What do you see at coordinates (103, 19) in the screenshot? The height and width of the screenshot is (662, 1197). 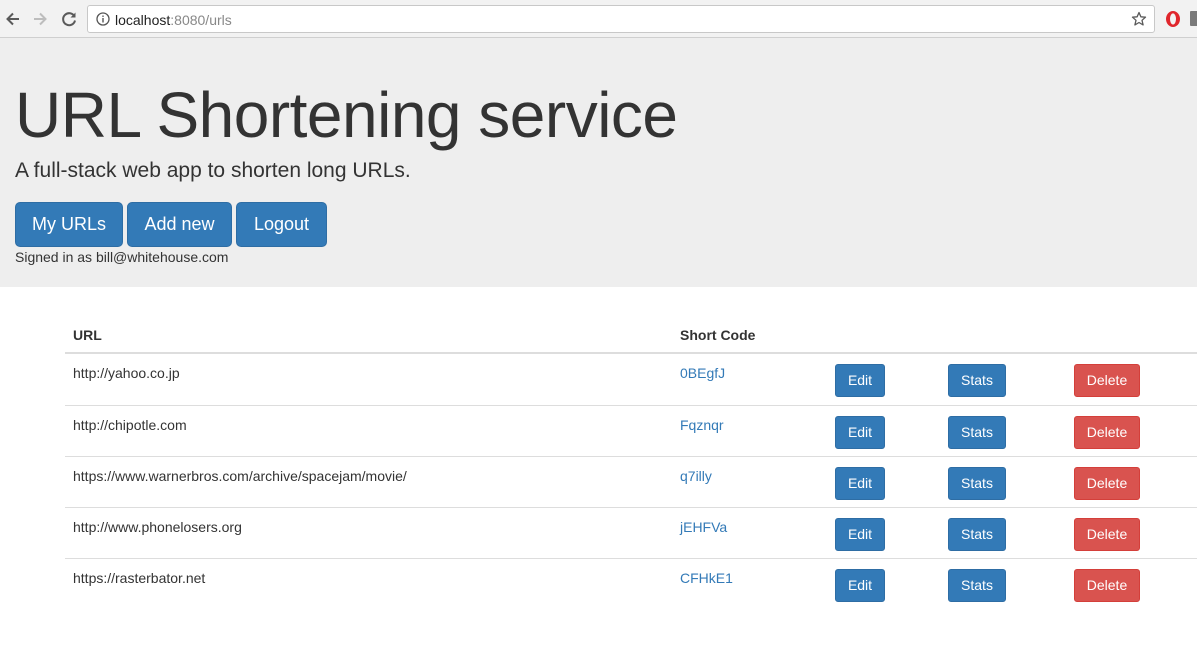 I see `info-icon` at bounding box center [103, 19].